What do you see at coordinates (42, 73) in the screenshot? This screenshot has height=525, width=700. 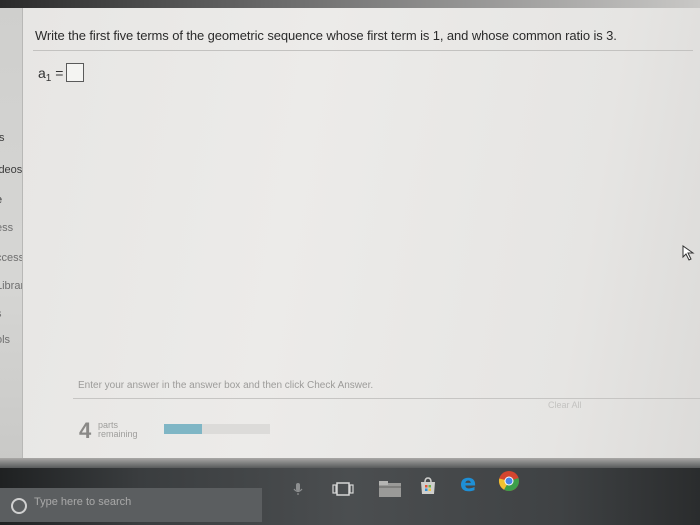 I see `answer-label-base: a` at bounding box center [42, 73].